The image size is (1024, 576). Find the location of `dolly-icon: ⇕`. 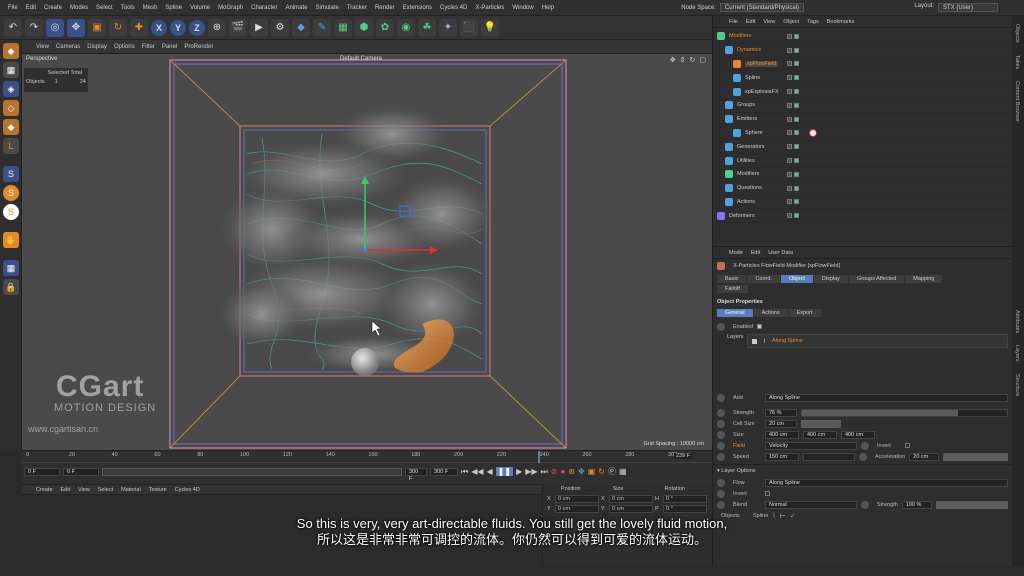

dolly-icon: ⇕ is located at coordinates (683, 60).